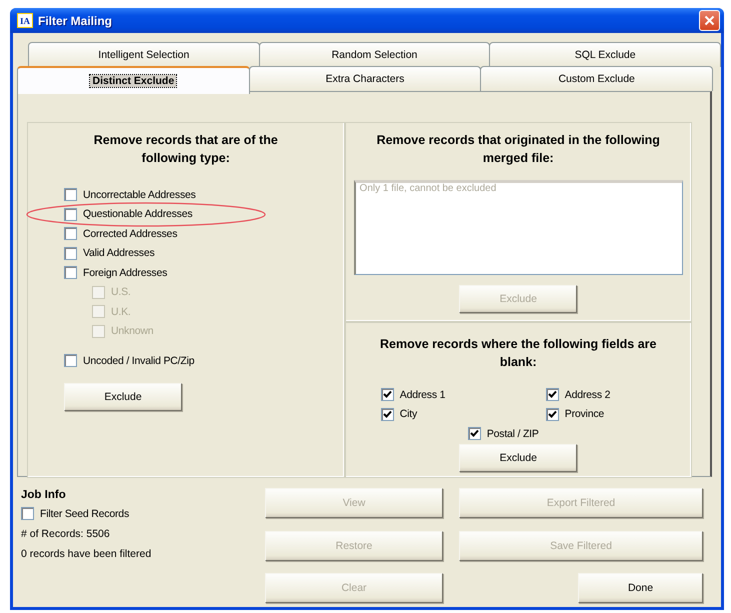 Image resolution: width=731 pixels, height=613 pixels. I want to click on app-icon: IA, so click(25, 20).